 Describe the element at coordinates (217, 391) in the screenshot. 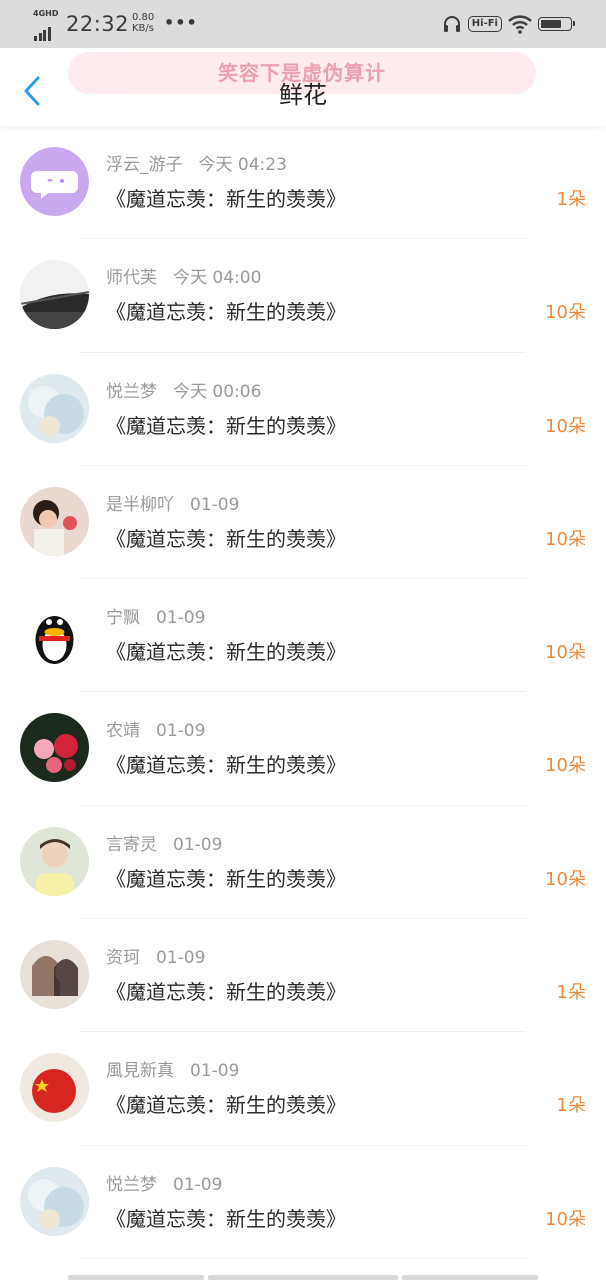

I see `gift-time: 今天 00:06` at that location.